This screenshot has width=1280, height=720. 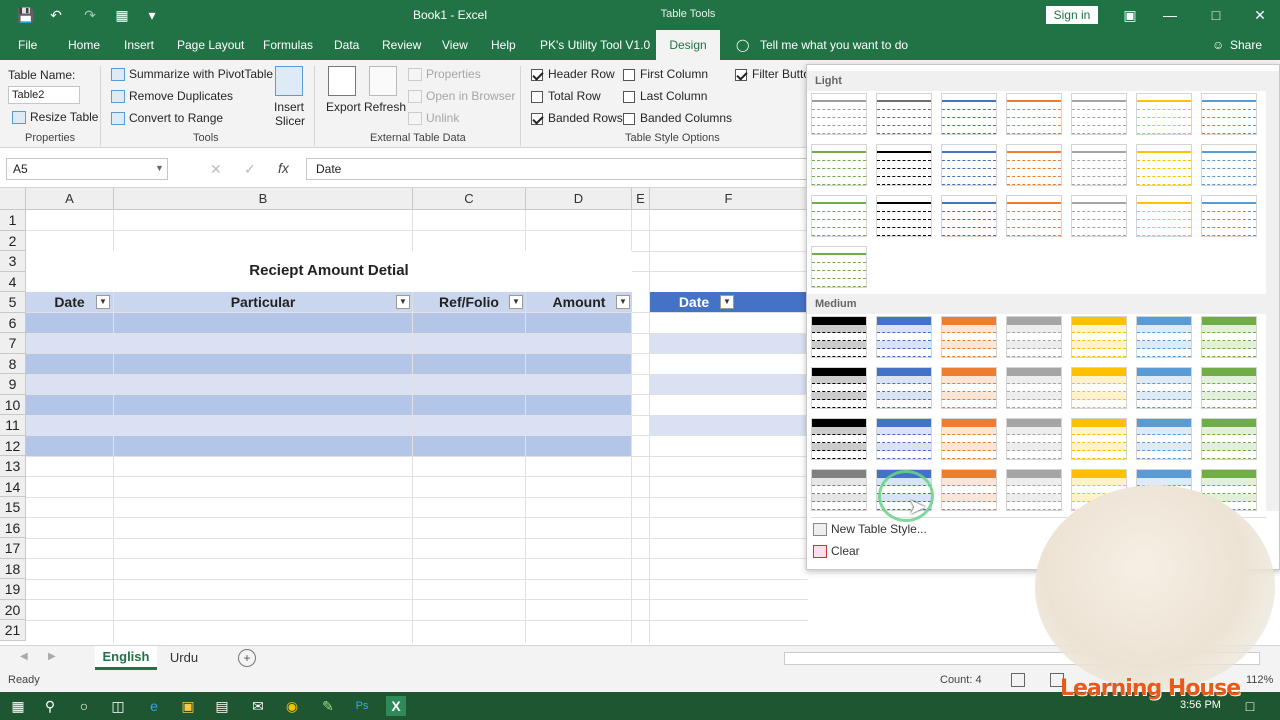 What do you see at coordinates (836, 551) in the screenshot?
I see `clear-style-button: Clear` at bounding box center [836, 551].